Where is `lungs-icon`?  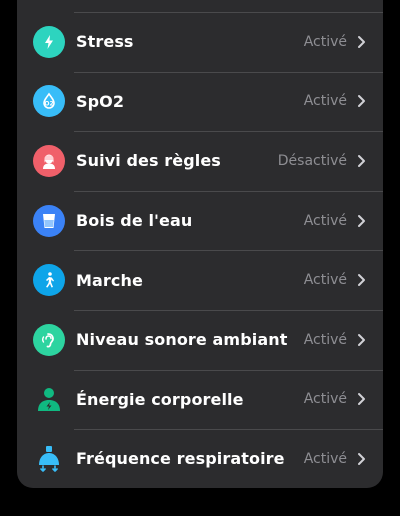 lungs-icon is located at coordinates (49, 459).